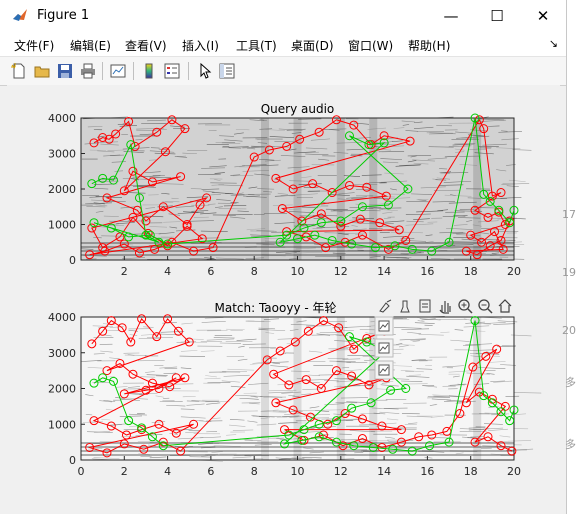 The image size is (576, 514). What do you see at coordinates (505, 306) in the screenshot?
I see `home-icon` at bounding box center [505, 306].